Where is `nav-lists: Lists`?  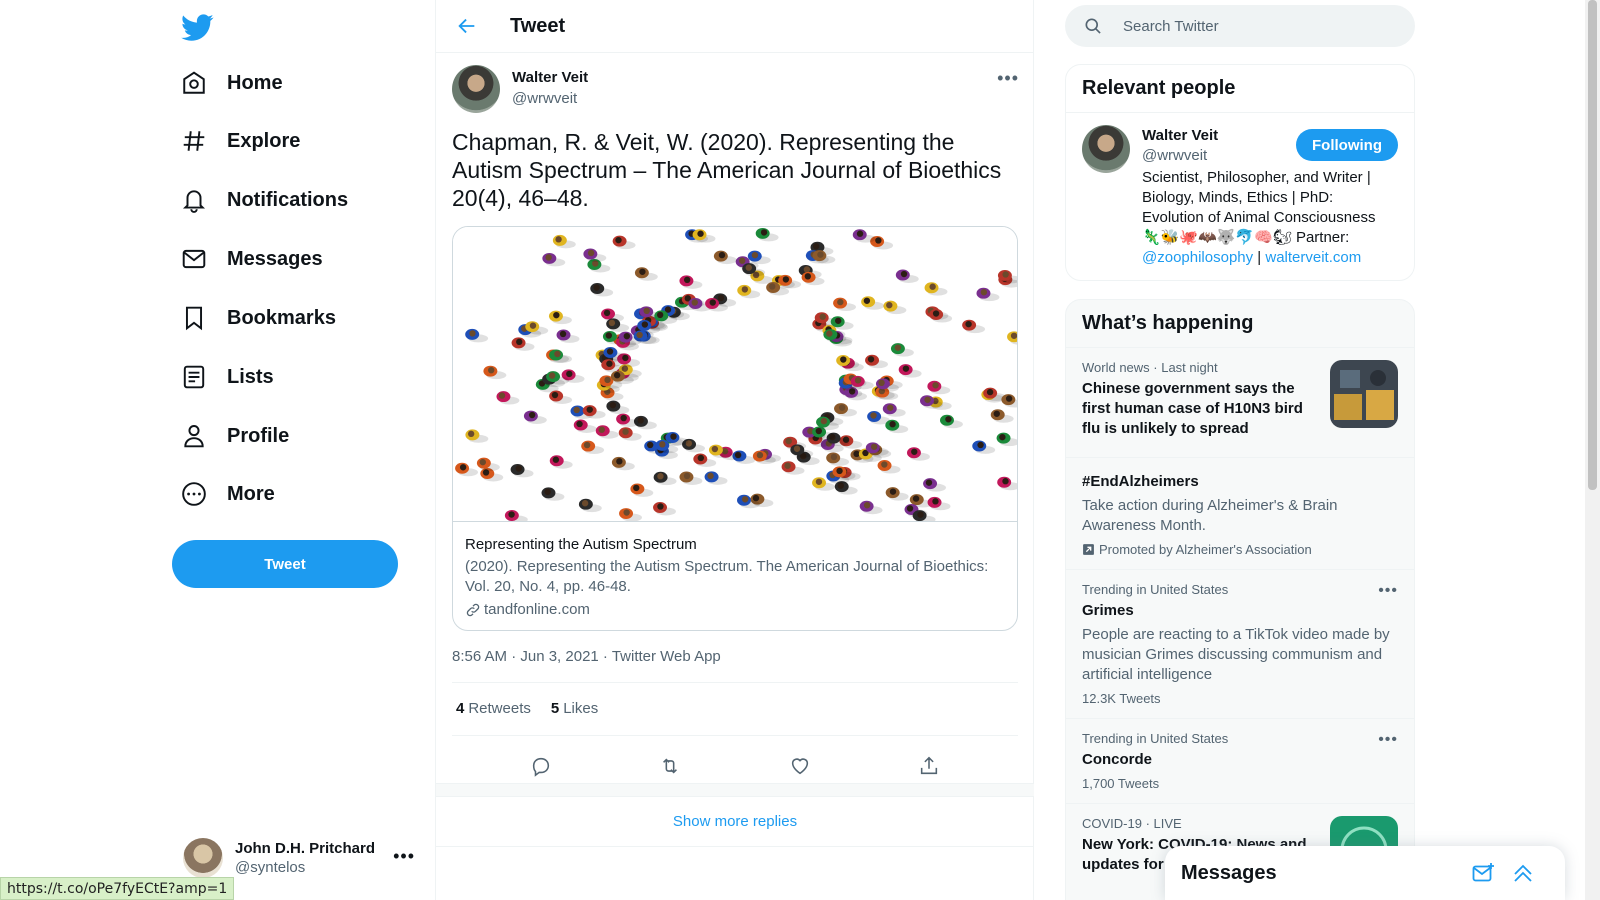
nav-lists: Lists is located at coordinates (227, 377).